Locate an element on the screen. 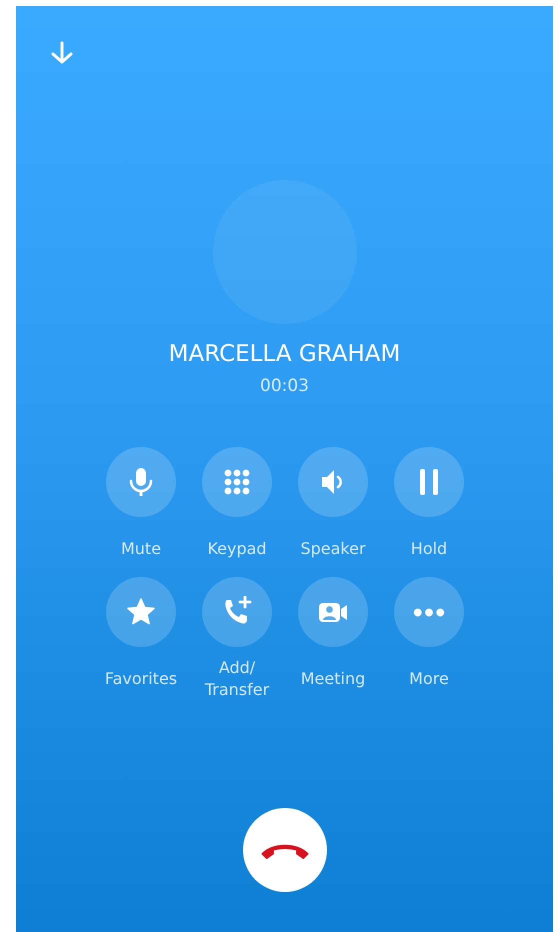 The height and width of the screenshot is (932, 558). caller-name: MARCELLA GRAHAM is located at coordinates (284, 354).